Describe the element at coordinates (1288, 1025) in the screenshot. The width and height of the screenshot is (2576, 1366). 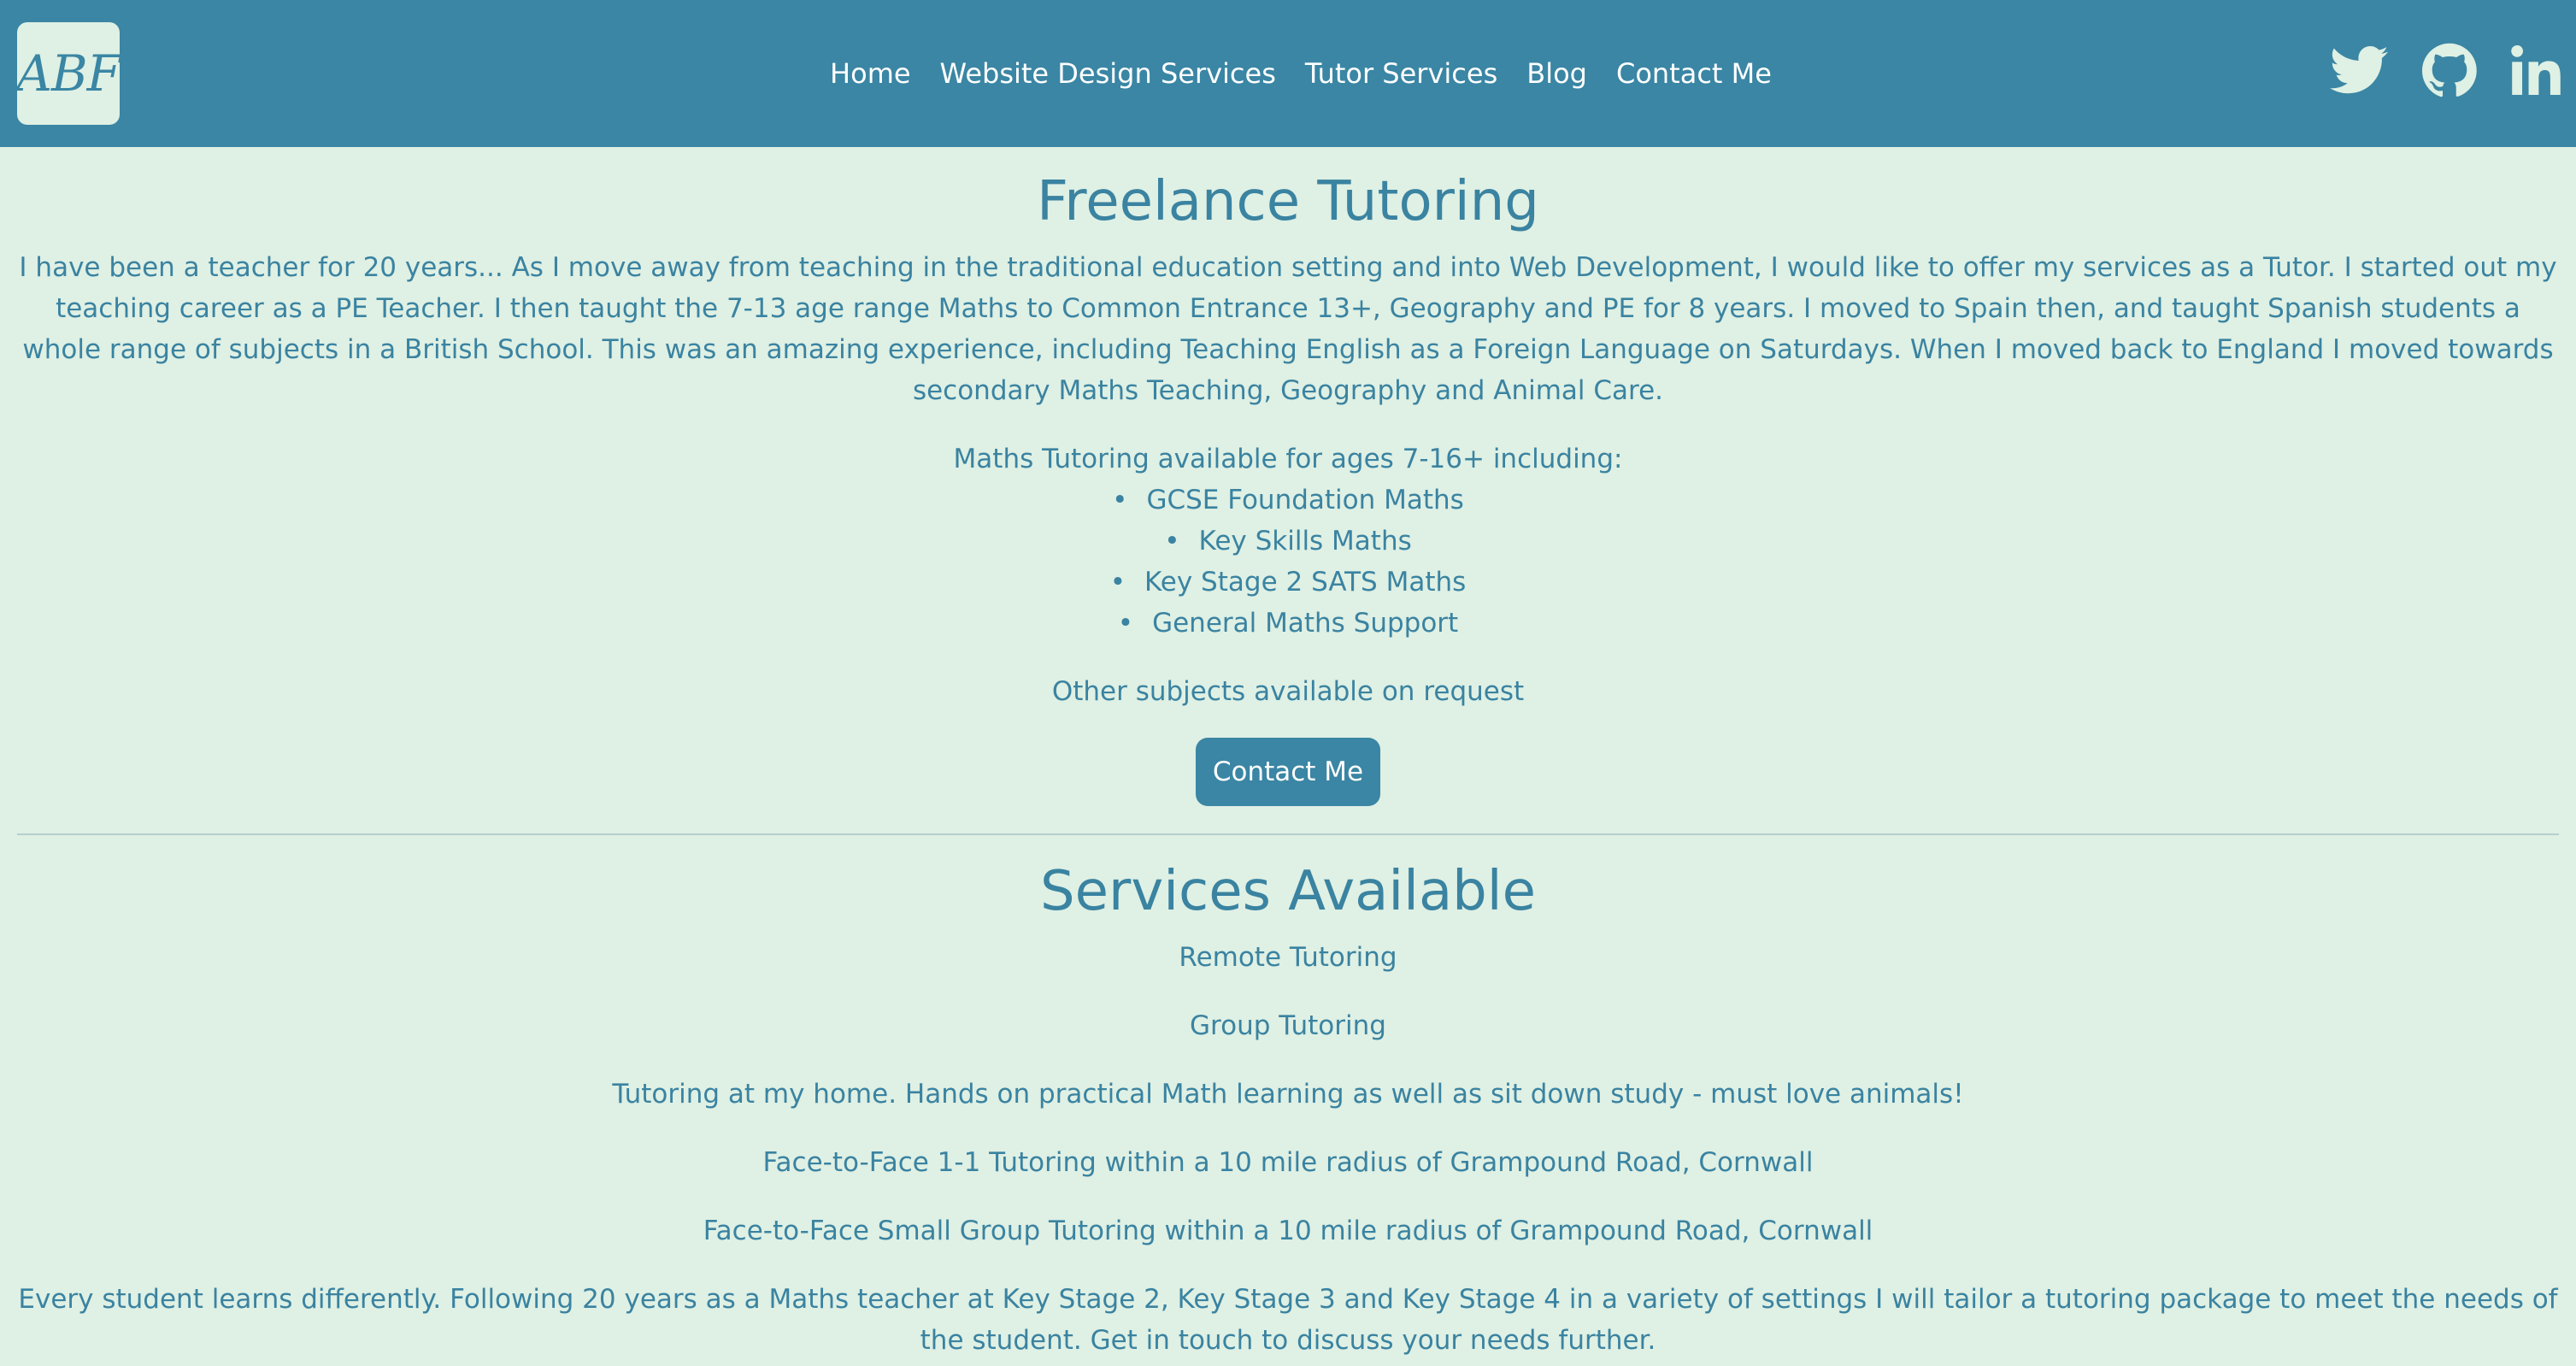
I see `service-item-group: Group Tutoring` at that location.